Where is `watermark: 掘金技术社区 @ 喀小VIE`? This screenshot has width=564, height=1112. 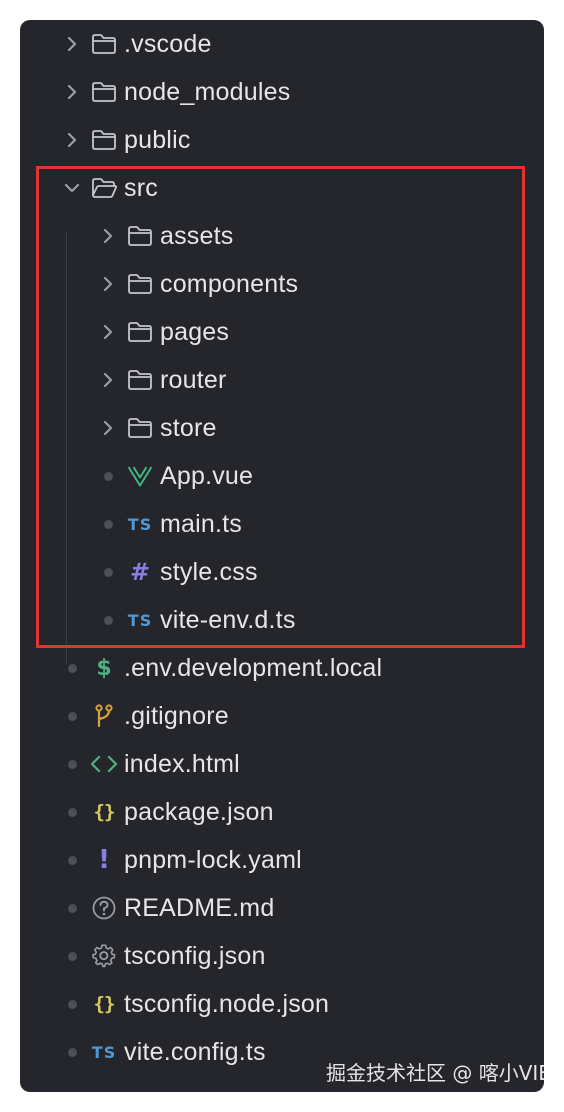
watermark: 掘金技术社区 @ 喀小VIE is located at coordinates (435, 1073).